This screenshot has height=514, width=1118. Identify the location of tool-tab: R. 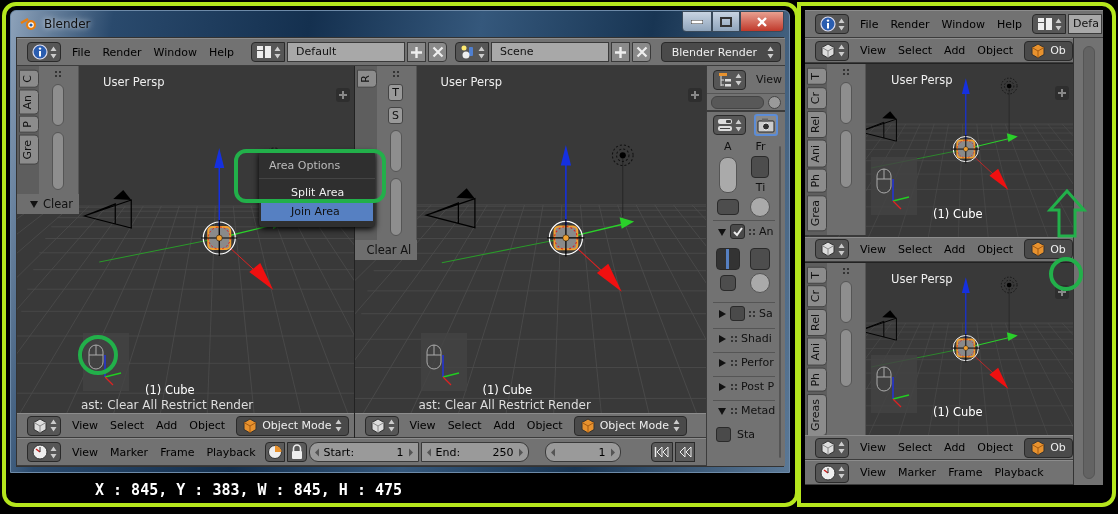
(366, 79).